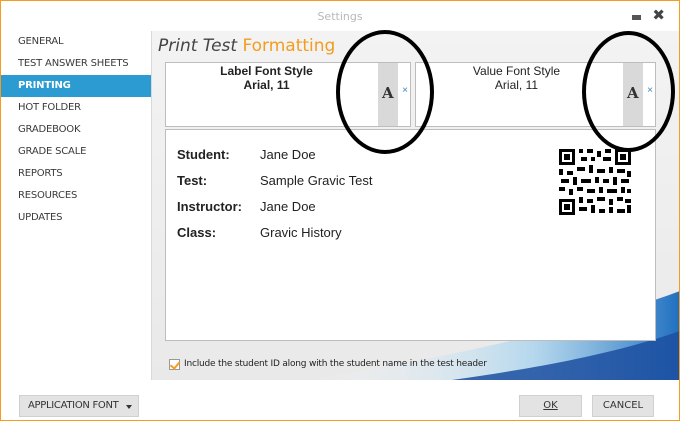 Image resolution: width=683 pixels, height=421 pixels. I want to click on sidebar-item-general: GENERAL, so click(76, 42).